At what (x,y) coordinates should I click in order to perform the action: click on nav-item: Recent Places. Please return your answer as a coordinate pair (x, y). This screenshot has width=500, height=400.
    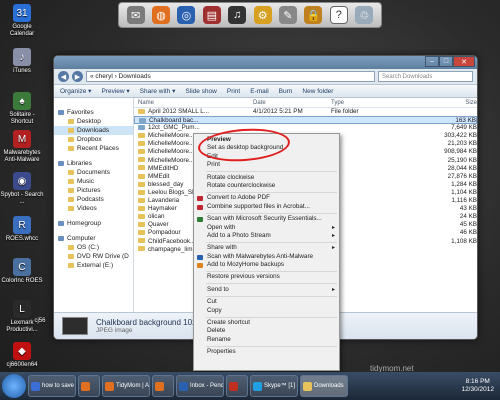
    Looking at the image, I should click on (93, 148).